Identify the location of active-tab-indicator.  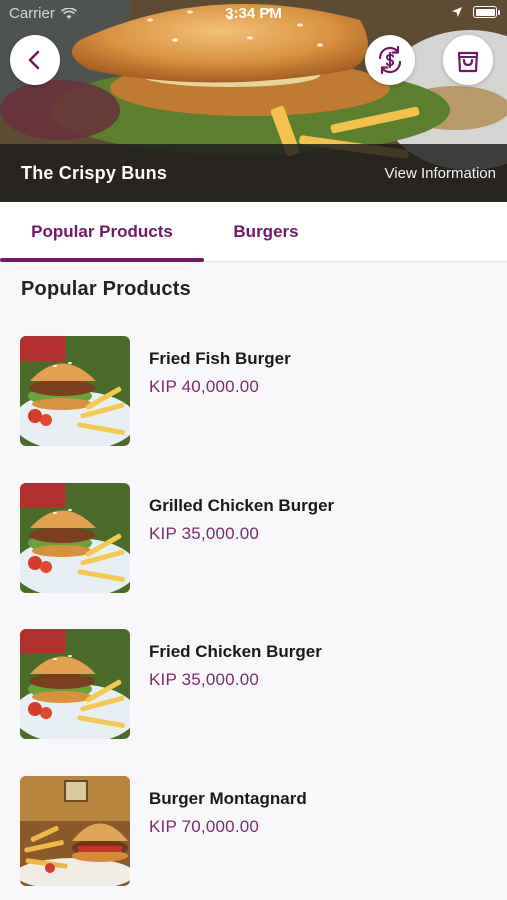
(102, 260).